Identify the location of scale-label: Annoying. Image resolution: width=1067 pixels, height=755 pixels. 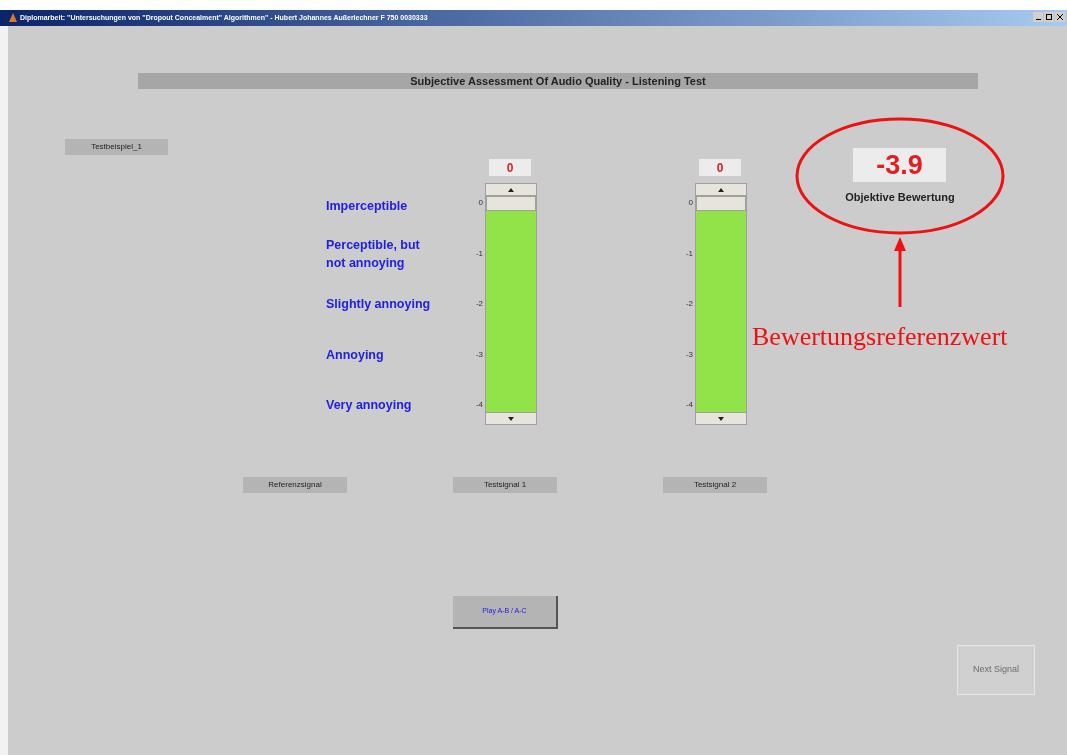
(355, 355).